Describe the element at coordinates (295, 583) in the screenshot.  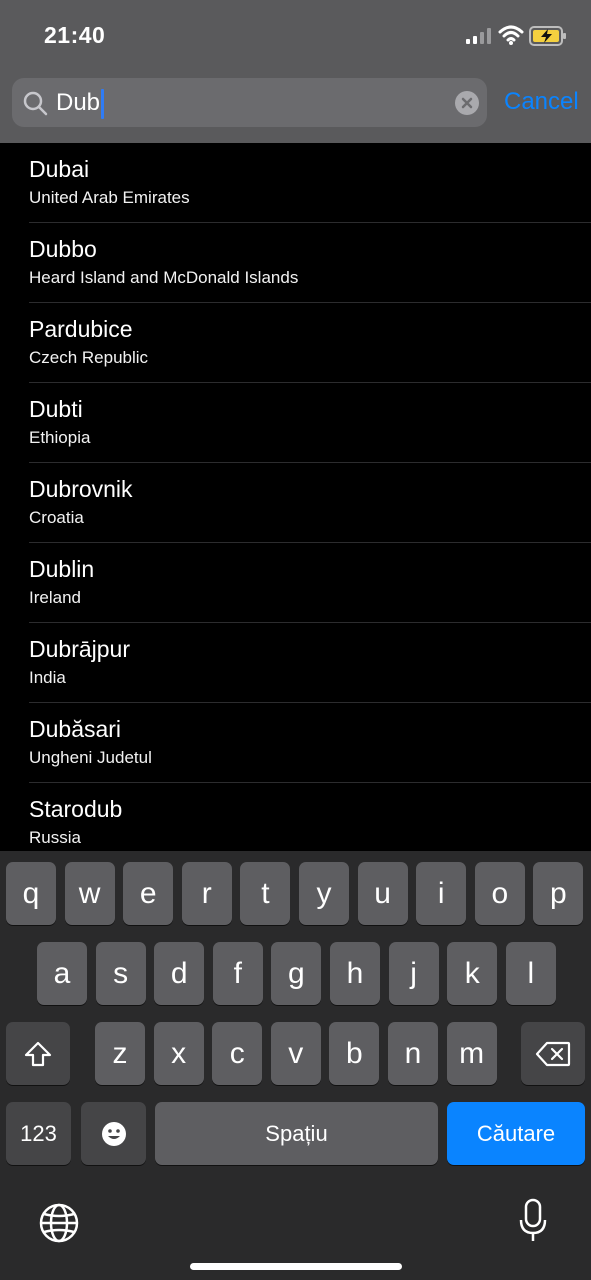
I see `result-row: Dublin Ireland` at that location.